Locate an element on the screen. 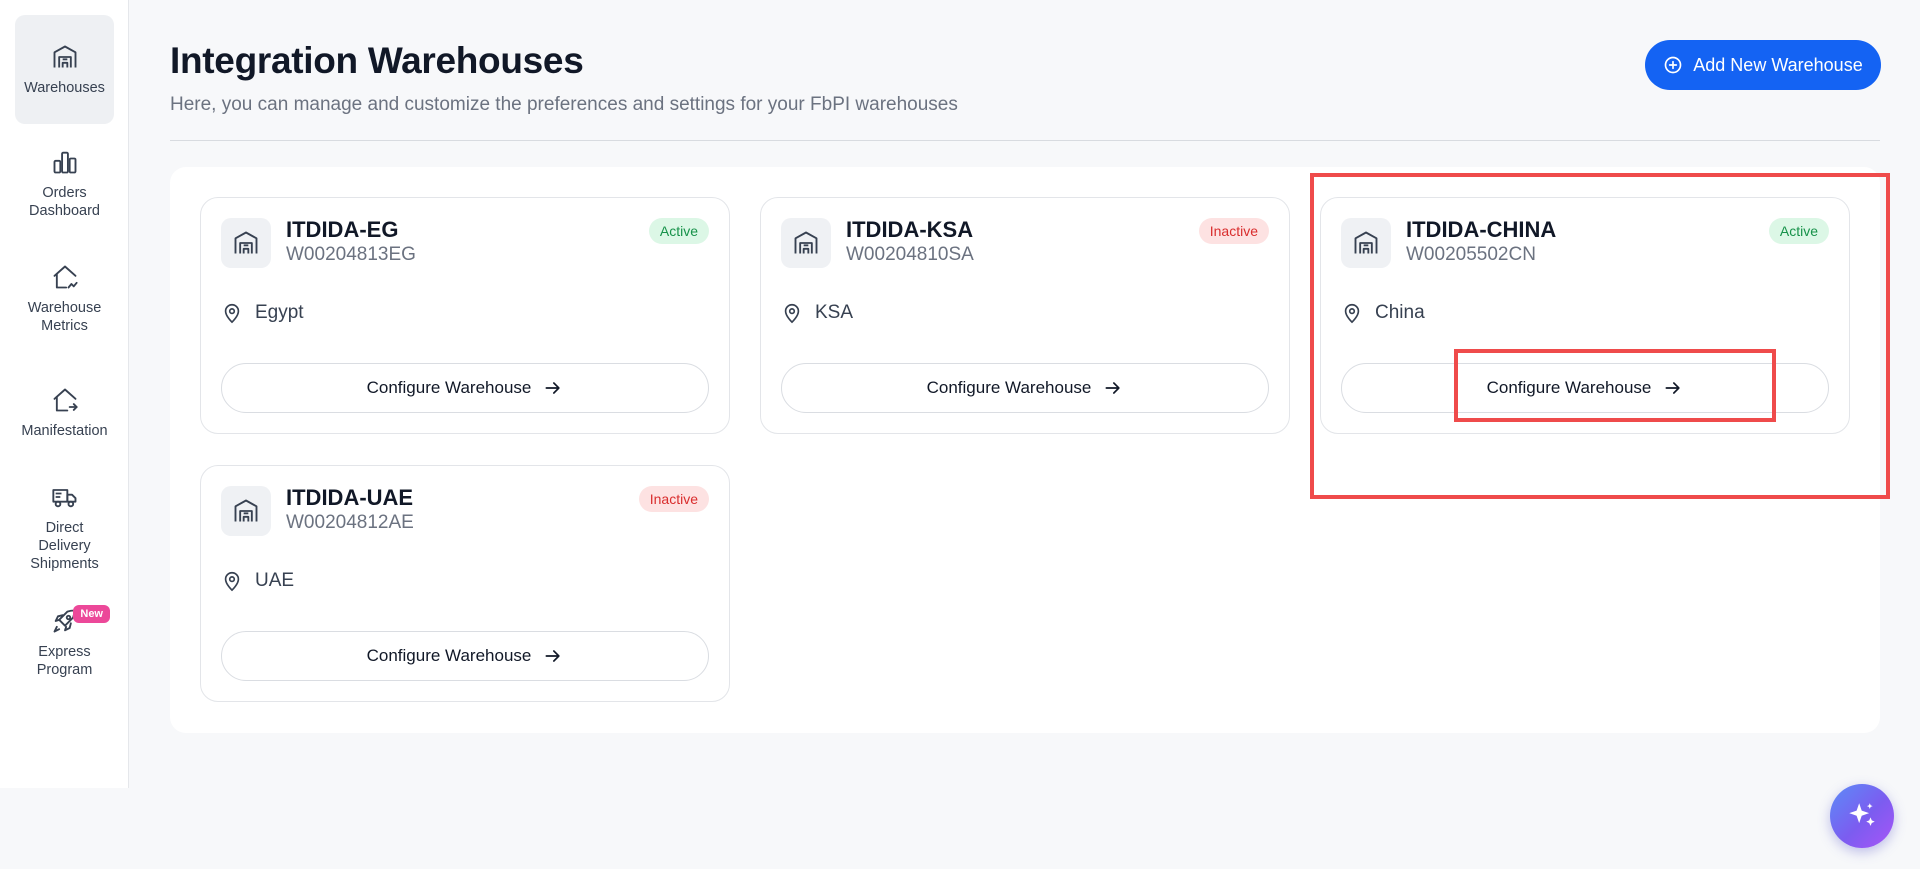 Image resolution: width=1920 pixels, height=869 pixels. warehouse-location: KSA is located at coordinates (817, 313).